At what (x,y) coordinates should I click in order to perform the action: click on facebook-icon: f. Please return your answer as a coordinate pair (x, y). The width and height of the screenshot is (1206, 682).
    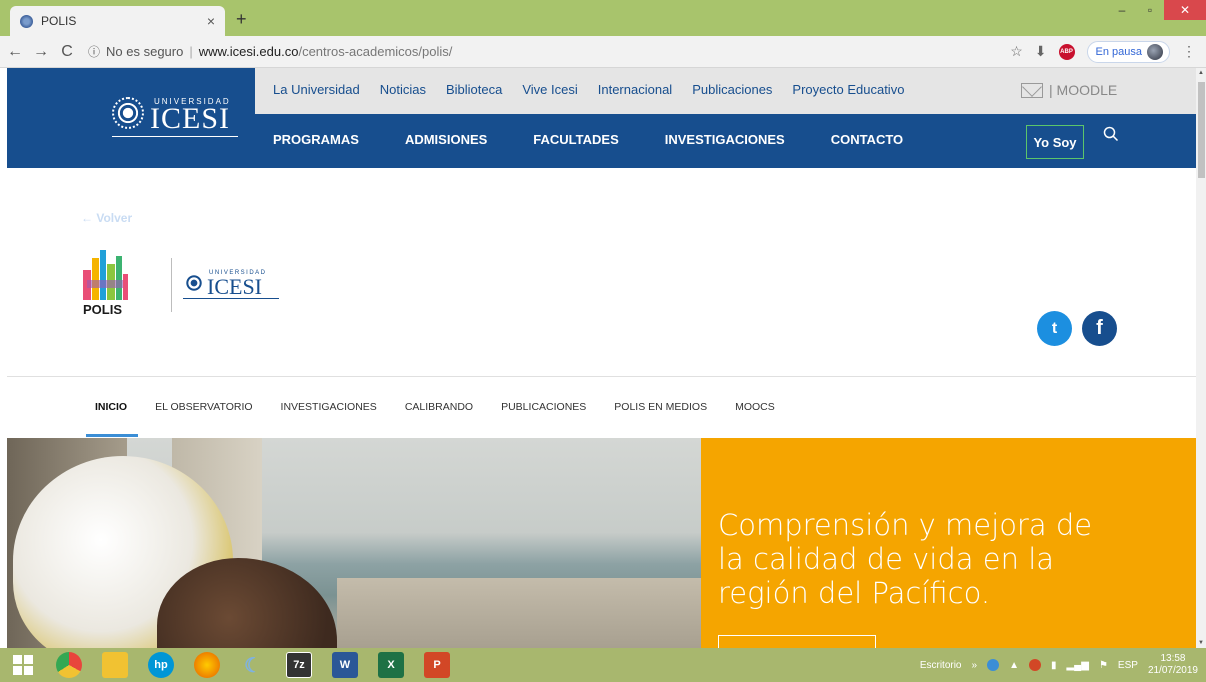
    Looking at the image, I should click on (1099, 328).